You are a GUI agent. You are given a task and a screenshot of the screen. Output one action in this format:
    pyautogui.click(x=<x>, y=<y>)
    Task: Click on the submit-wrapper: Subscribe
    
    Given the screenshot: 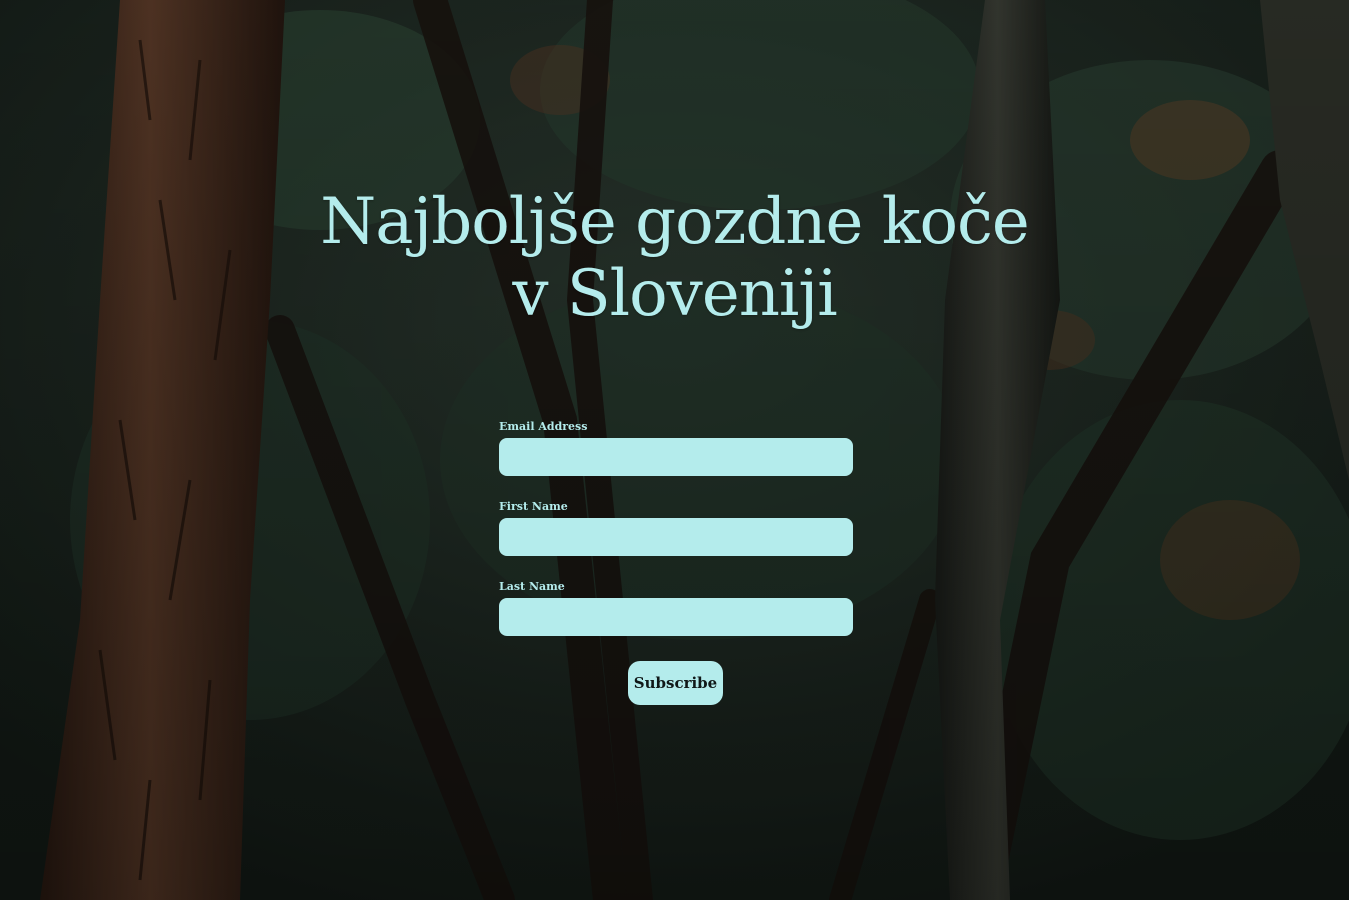 What is the action you would take?
    pyautogui.click(x=675, y=683)
    